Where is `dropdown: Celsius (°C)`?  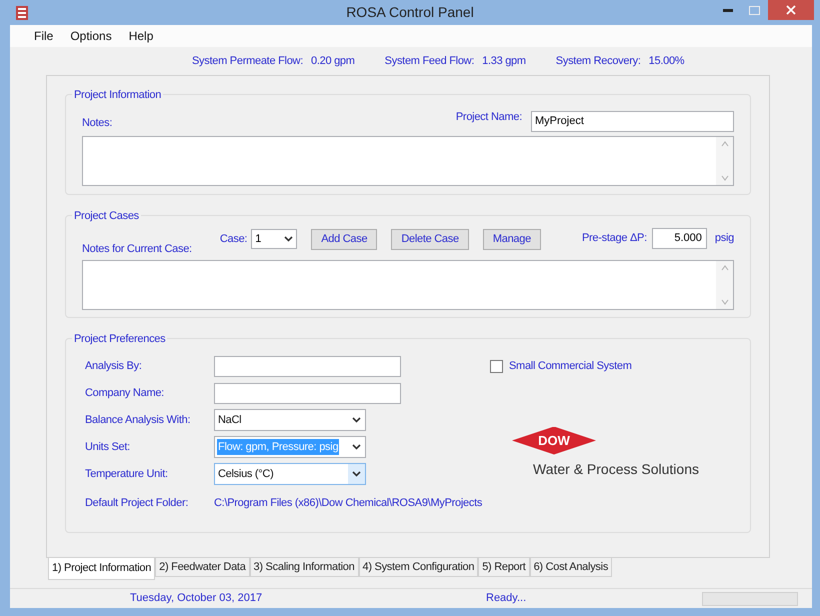 dropdown: Celsius (°C) is located at coordinates (290, 474).